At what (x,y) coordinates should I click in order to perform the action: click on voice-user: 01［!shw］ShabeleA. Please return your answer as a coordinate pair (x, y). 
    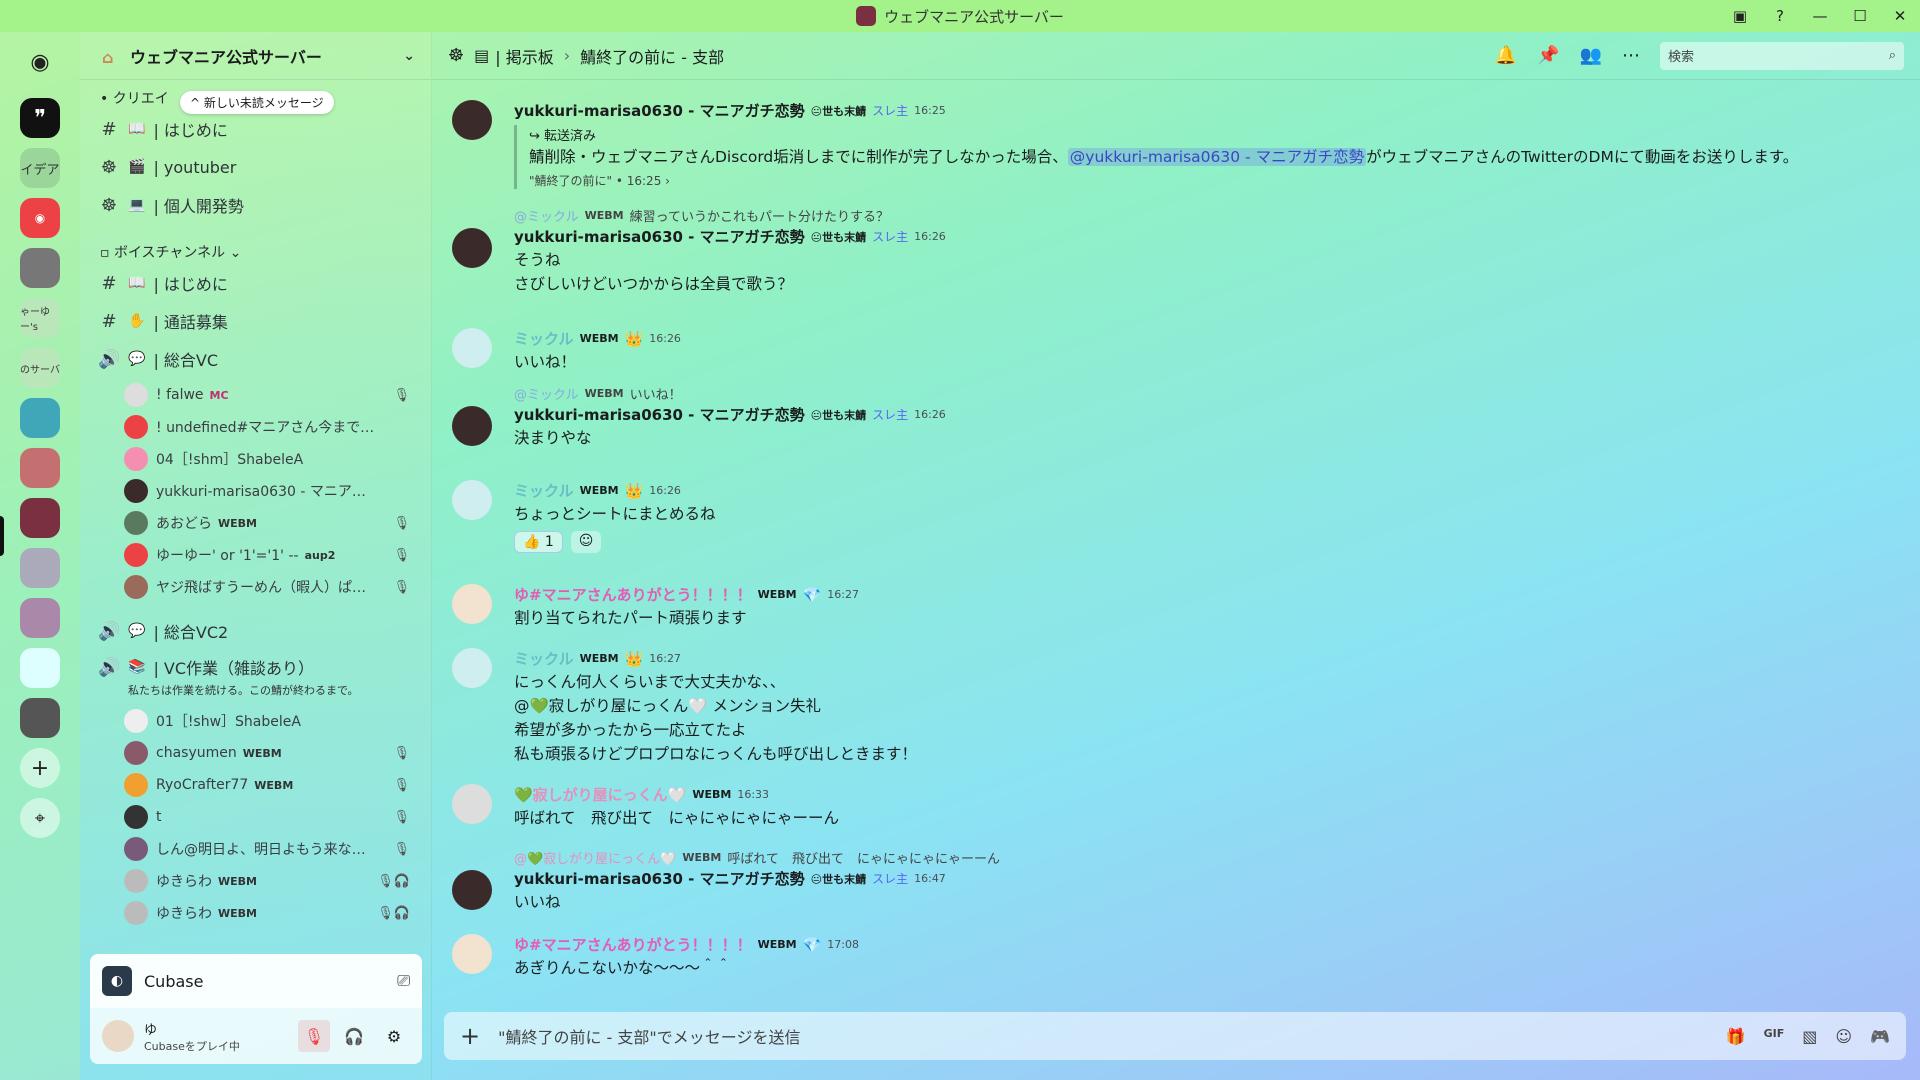
    Looking at the image, I should click on (273, 721).